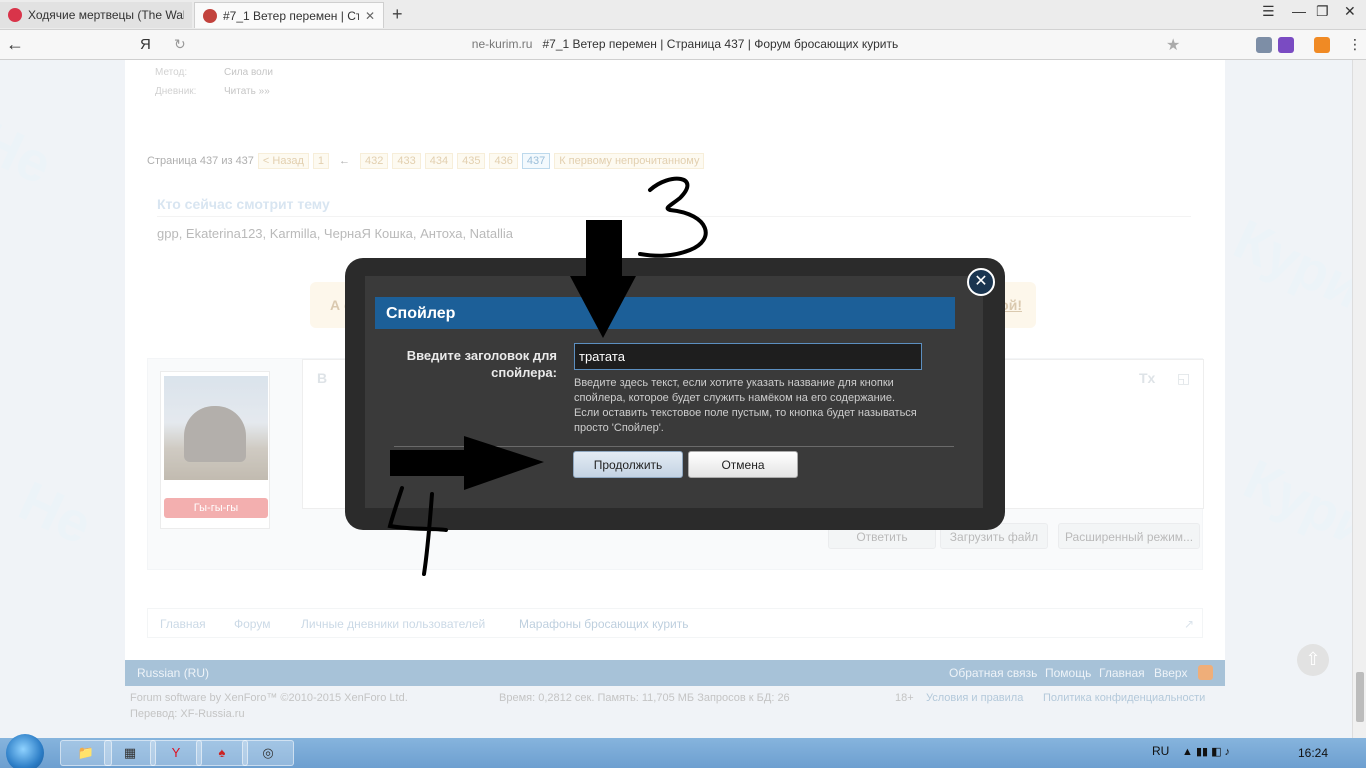  I want to click on keyboard-language: RU, so click(1160, 751).